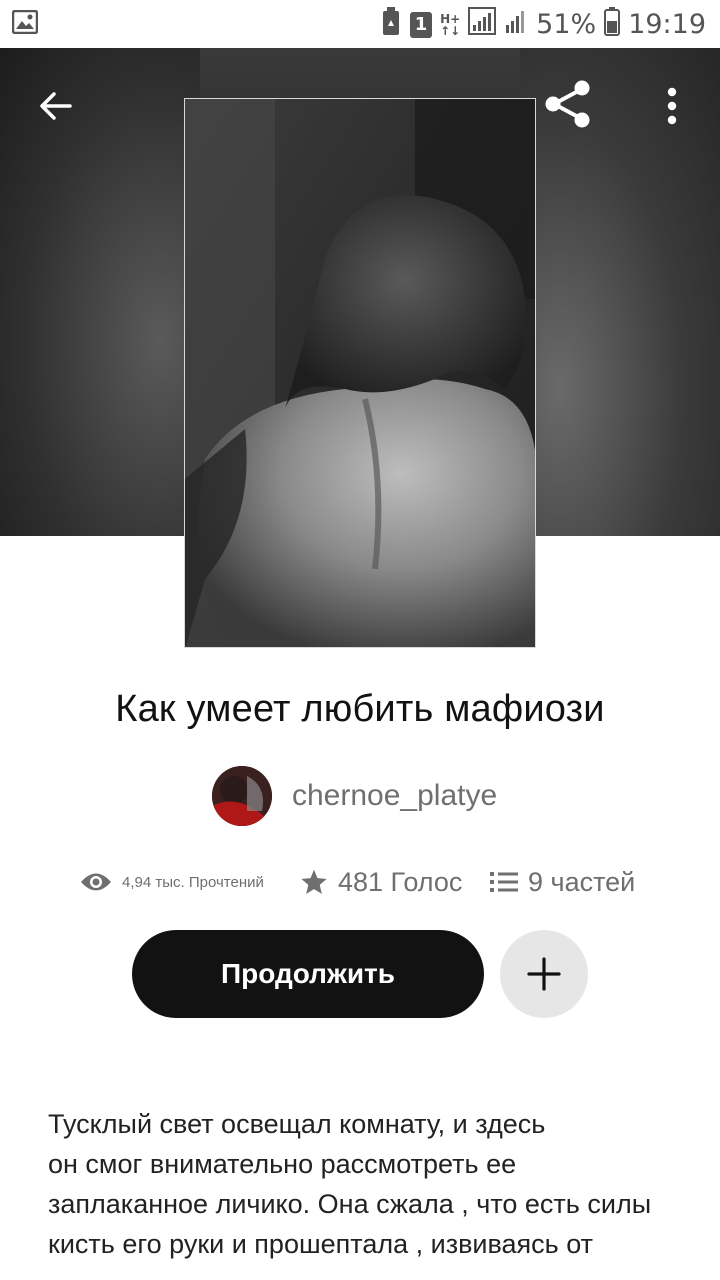 The image size is (720, 1280). Describe the element at coordinates (581, 882) in the screenshot. I see `parts-count: 9 частей` at that location.